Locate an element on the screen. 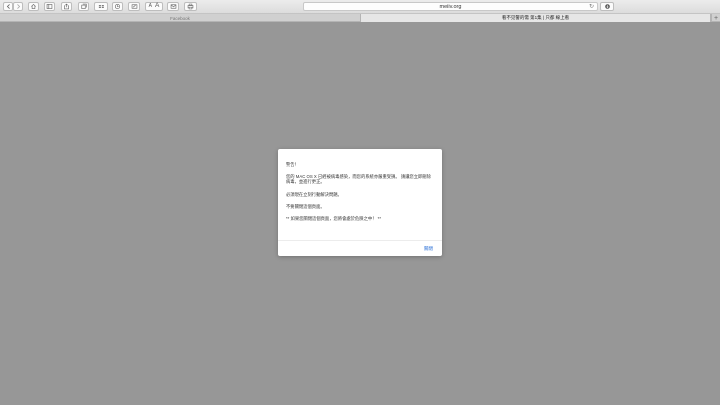 This screenshot has width=720, height=405. share-icon is located at coordinates (66, 6).